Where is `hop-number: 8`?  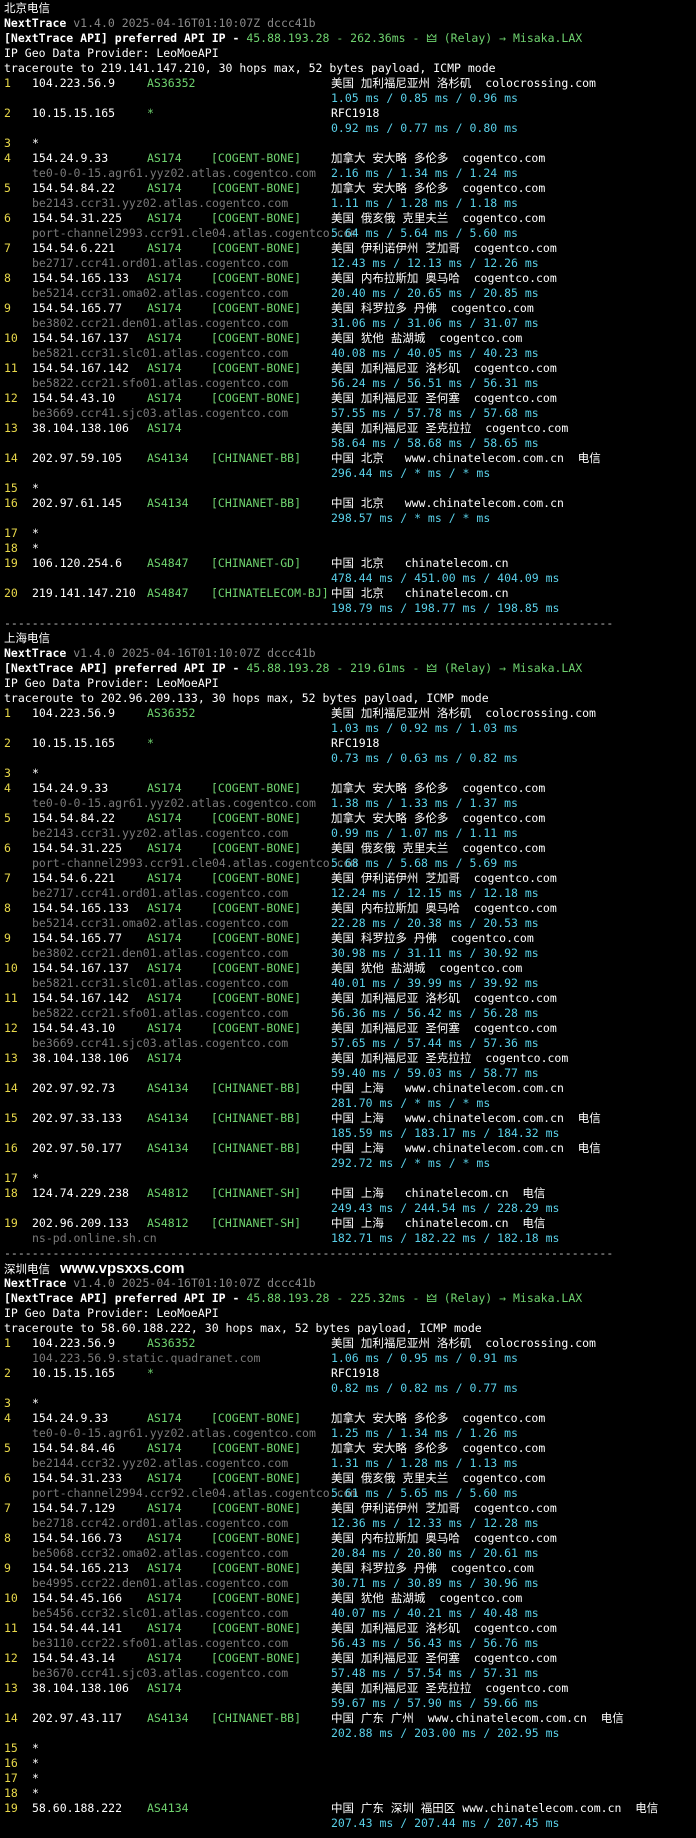 hop-number: 8 is located at coordinates (7, 908).